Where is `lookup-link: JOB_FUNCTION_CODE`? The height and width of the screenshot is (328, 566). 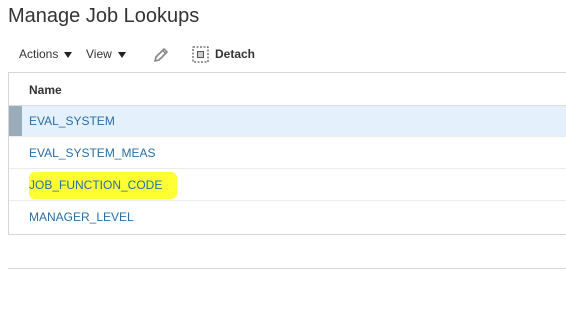 lookup-link: JOB_FUNCTION_CODE is located at coordinates (95, 185).